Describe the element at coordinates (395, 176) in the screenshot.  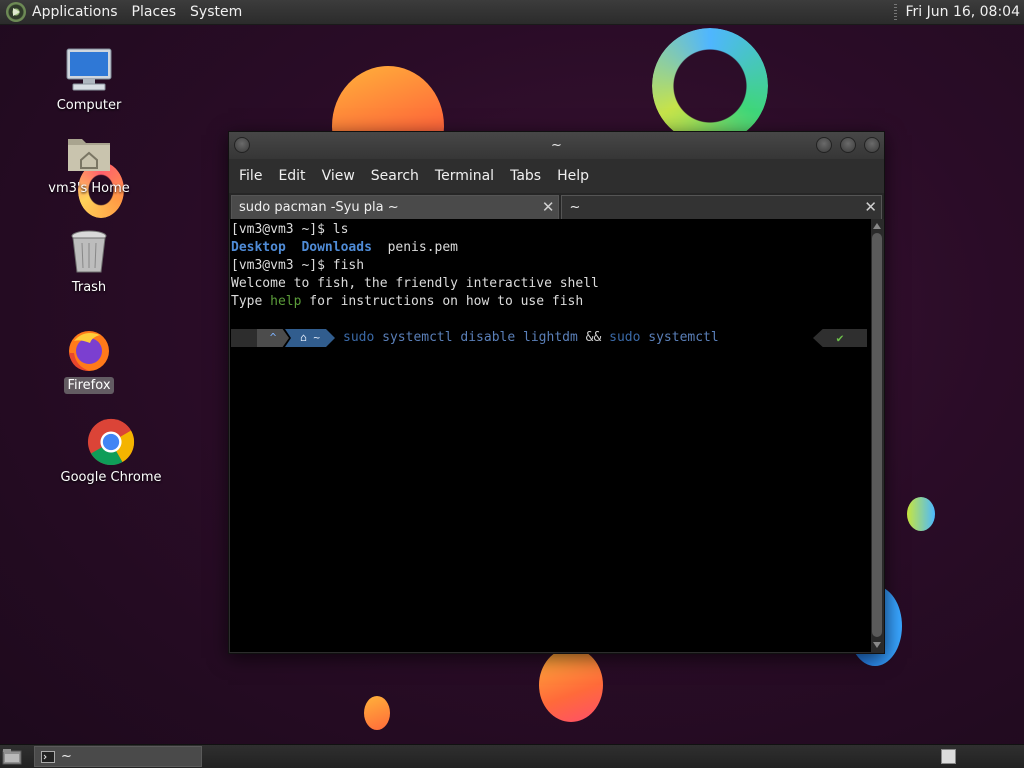
I see `menu-search: Search` at that location.